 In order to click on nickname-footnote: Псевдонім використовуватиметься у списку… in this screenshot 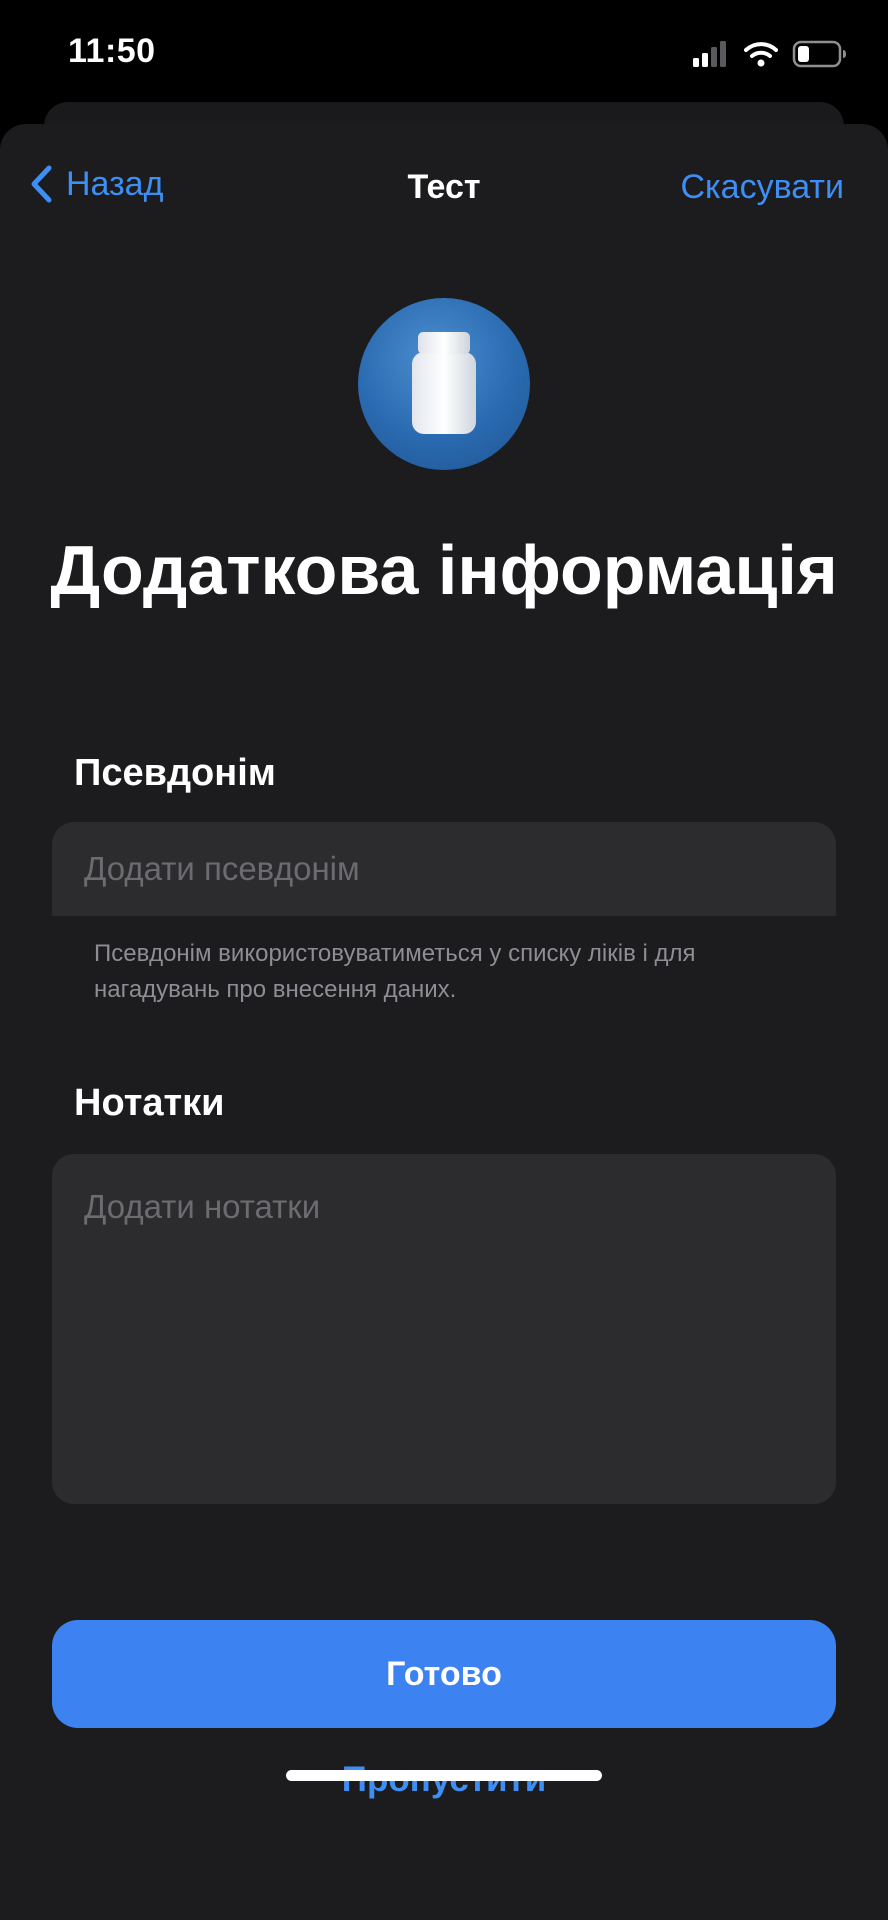, I will do `click(395, 971)`.